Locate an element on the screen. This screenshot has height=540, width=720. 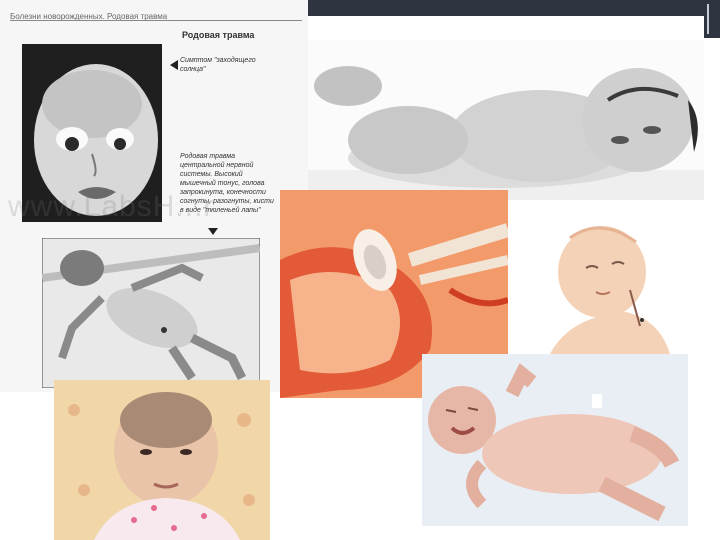
slide-corner-line is located at coordinates (708, 19).